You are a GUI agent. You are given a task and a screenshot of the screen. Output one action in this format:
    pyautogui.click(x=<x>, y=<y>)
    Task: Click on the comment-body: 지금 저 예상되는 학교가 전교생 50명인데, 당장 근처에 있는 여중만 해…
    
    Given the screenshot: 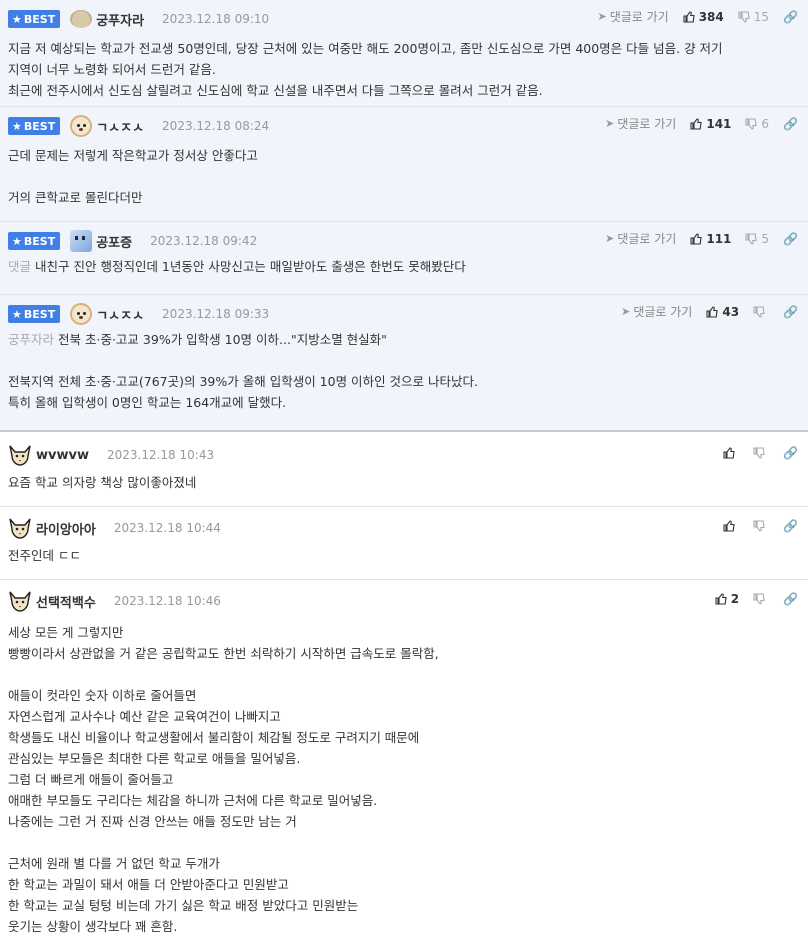 What is the action you would take?
    pyautogui.click(x=365, y=69)
    